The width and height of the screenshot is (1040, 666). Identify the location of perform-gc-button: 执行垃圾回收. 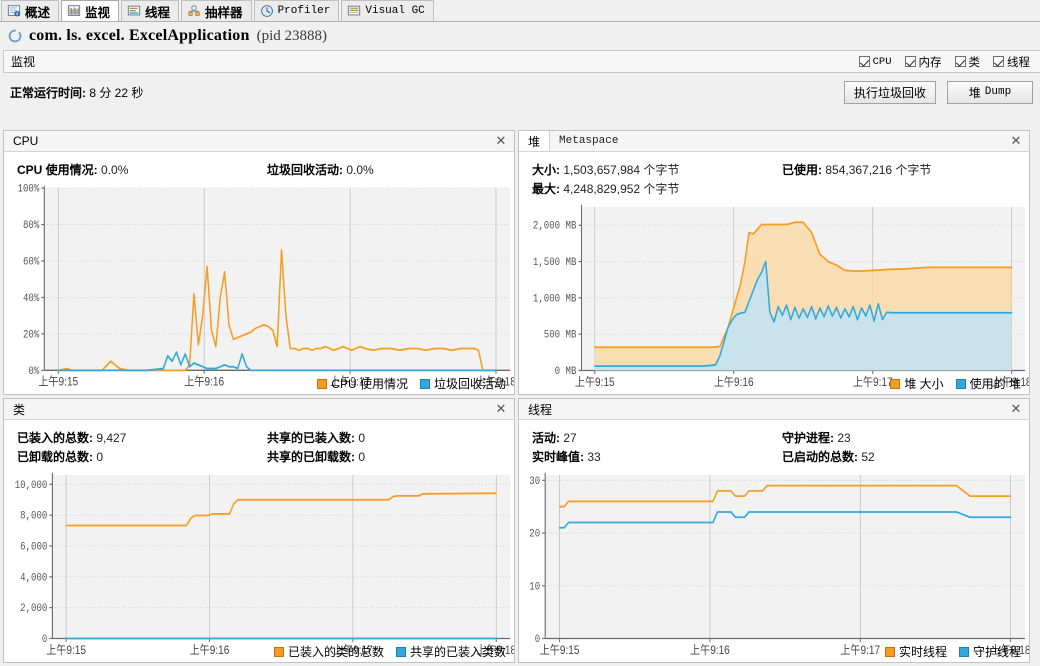
(889, 92).